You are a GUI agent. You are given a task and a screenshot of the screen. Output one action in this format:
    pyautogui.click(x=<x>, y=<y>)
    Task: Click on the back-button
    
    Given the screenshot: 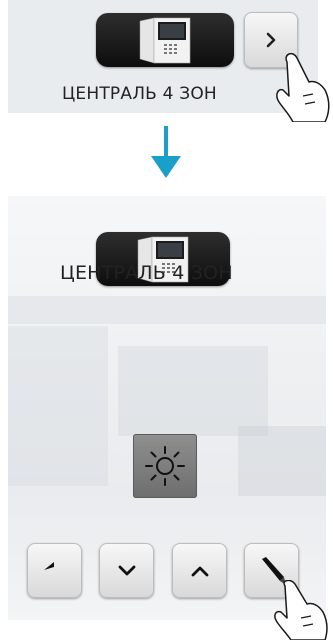 What is the action you would take?
    pyautogui.click(x=54, y=570)
    